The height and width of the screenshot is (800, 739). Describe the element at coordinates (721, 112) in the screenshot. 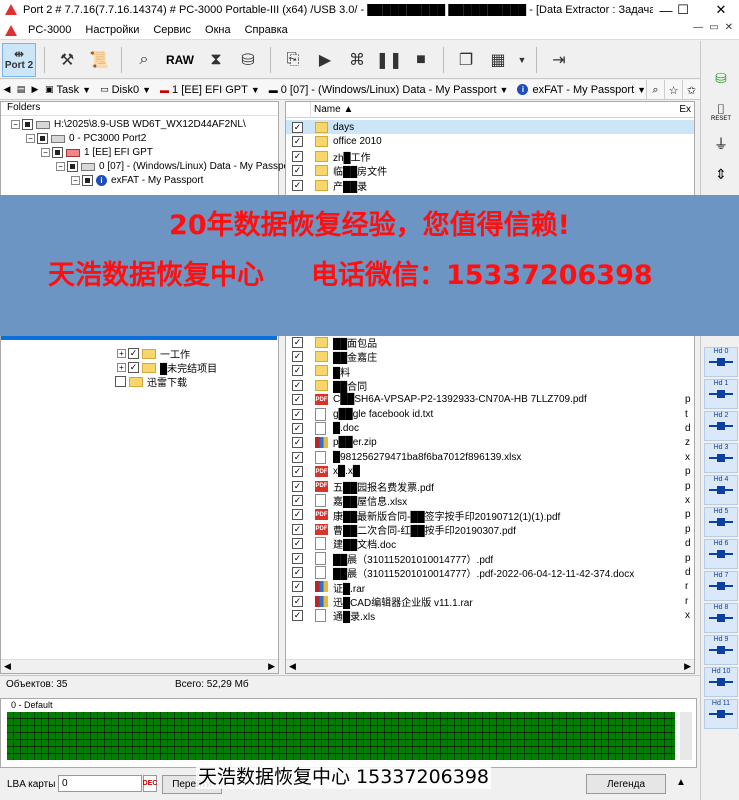

I see `reset-button: ⌷ RESET` at that location.